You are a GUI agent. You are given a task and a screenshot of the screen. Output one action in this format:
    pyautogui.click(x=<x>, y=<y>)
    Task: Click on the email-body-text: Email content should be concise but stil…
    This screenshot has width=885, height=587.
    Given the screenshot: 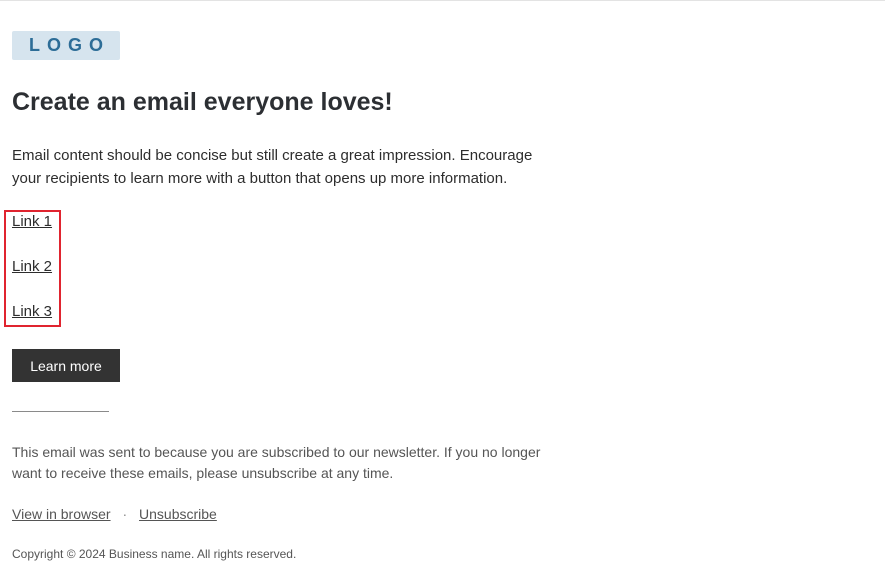 What is the action you would take?
    pyautogui.click(x=272, y=167)
    